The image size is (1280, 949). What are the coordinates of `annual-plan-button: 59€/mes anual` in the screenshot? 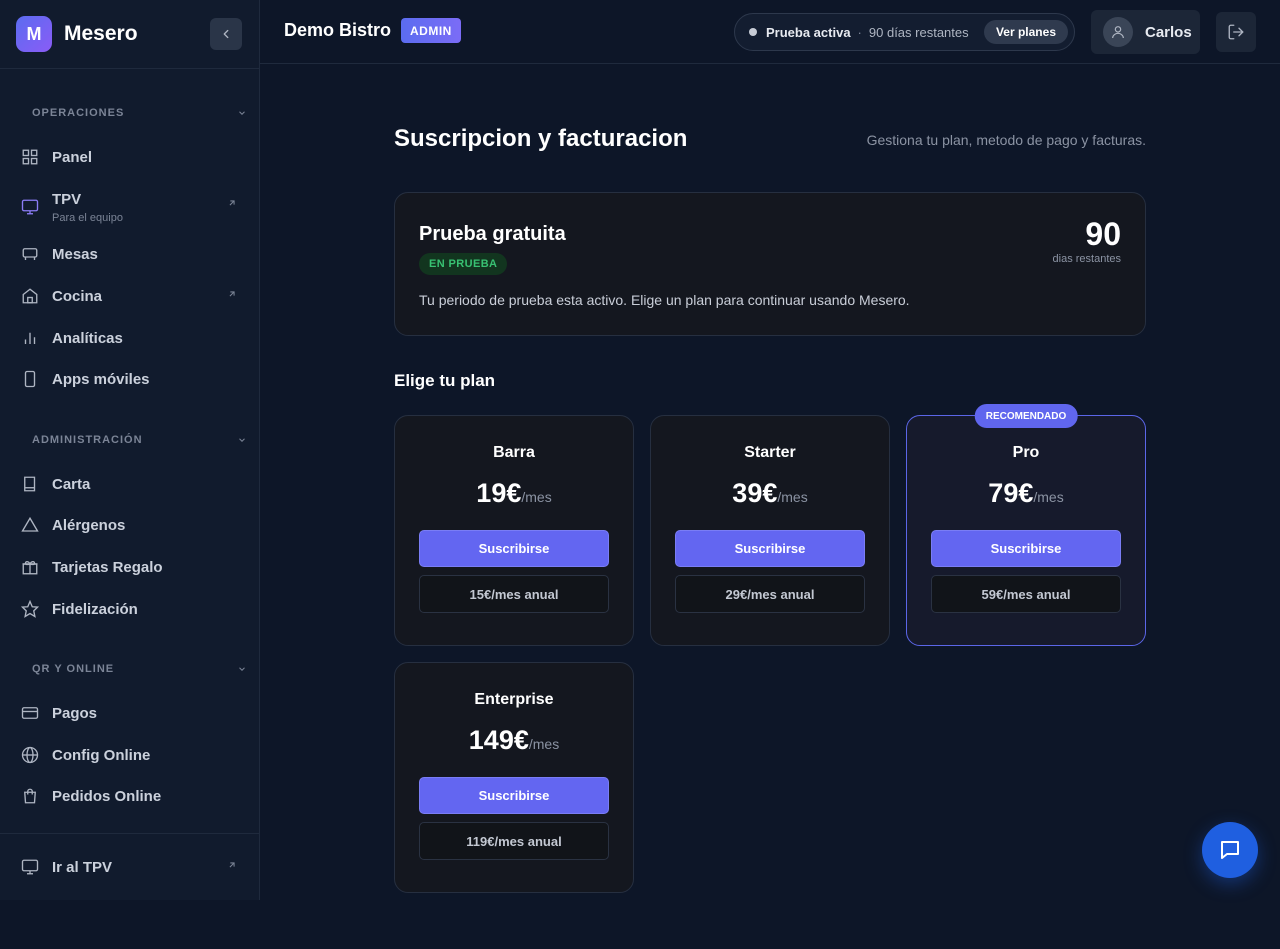 It's located at (1026, 594).